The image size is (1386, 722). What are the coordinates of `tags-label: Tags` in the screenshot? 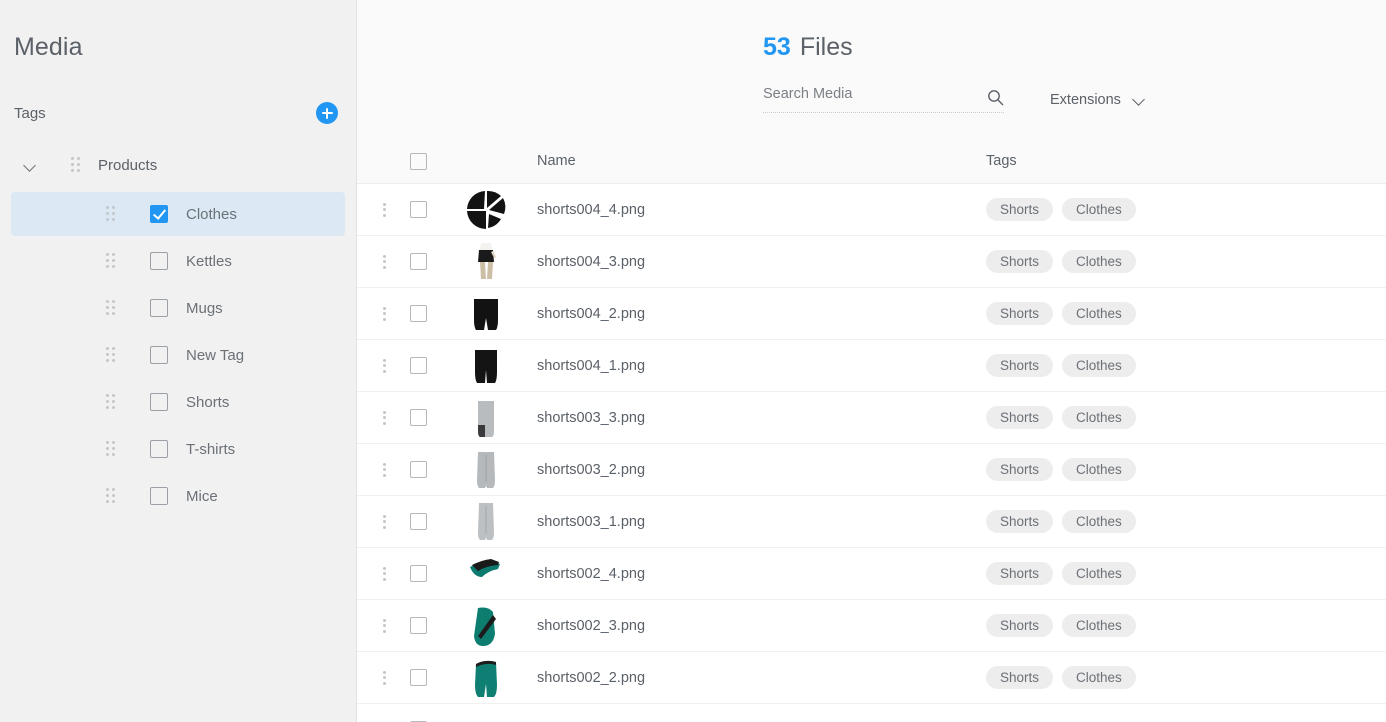 It's located at (30, 113).